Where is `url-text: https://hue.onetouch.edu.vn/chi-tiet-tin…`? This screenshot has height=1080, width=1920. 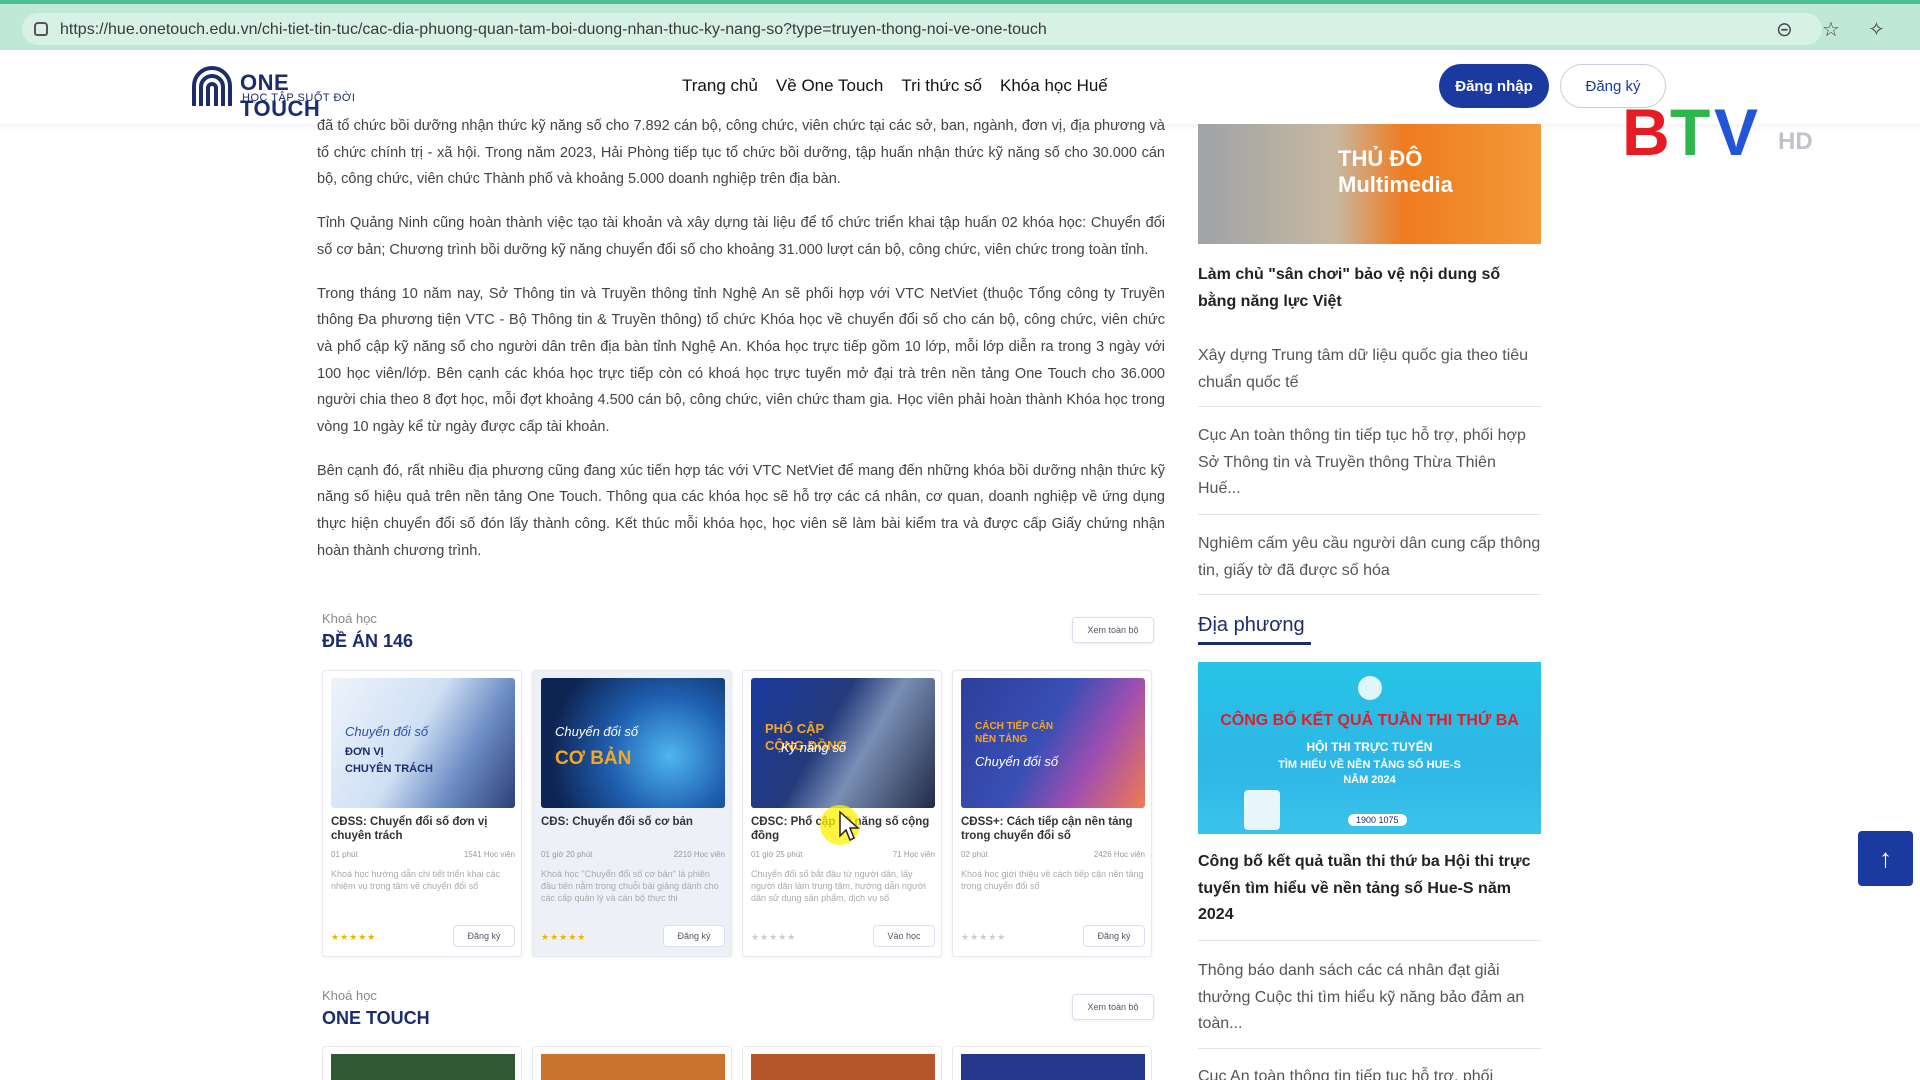
url-text: https://hue.onetouch.edu.vn/chi-tiet-tin… is located at coordinates (910, 30).